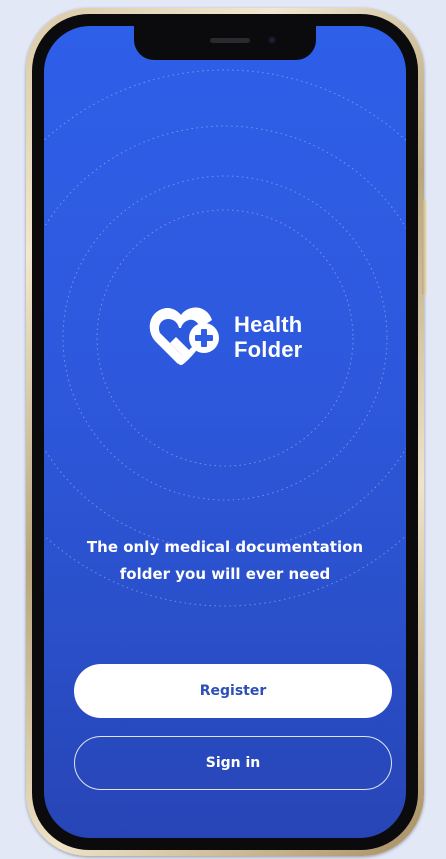 The width and height of the screenshot is (446, 859). What do you see at coordinates (225, 547) in the screenshot?
I see `tagline-line-1: The only medical documentation` at bounding box center [225, 547].